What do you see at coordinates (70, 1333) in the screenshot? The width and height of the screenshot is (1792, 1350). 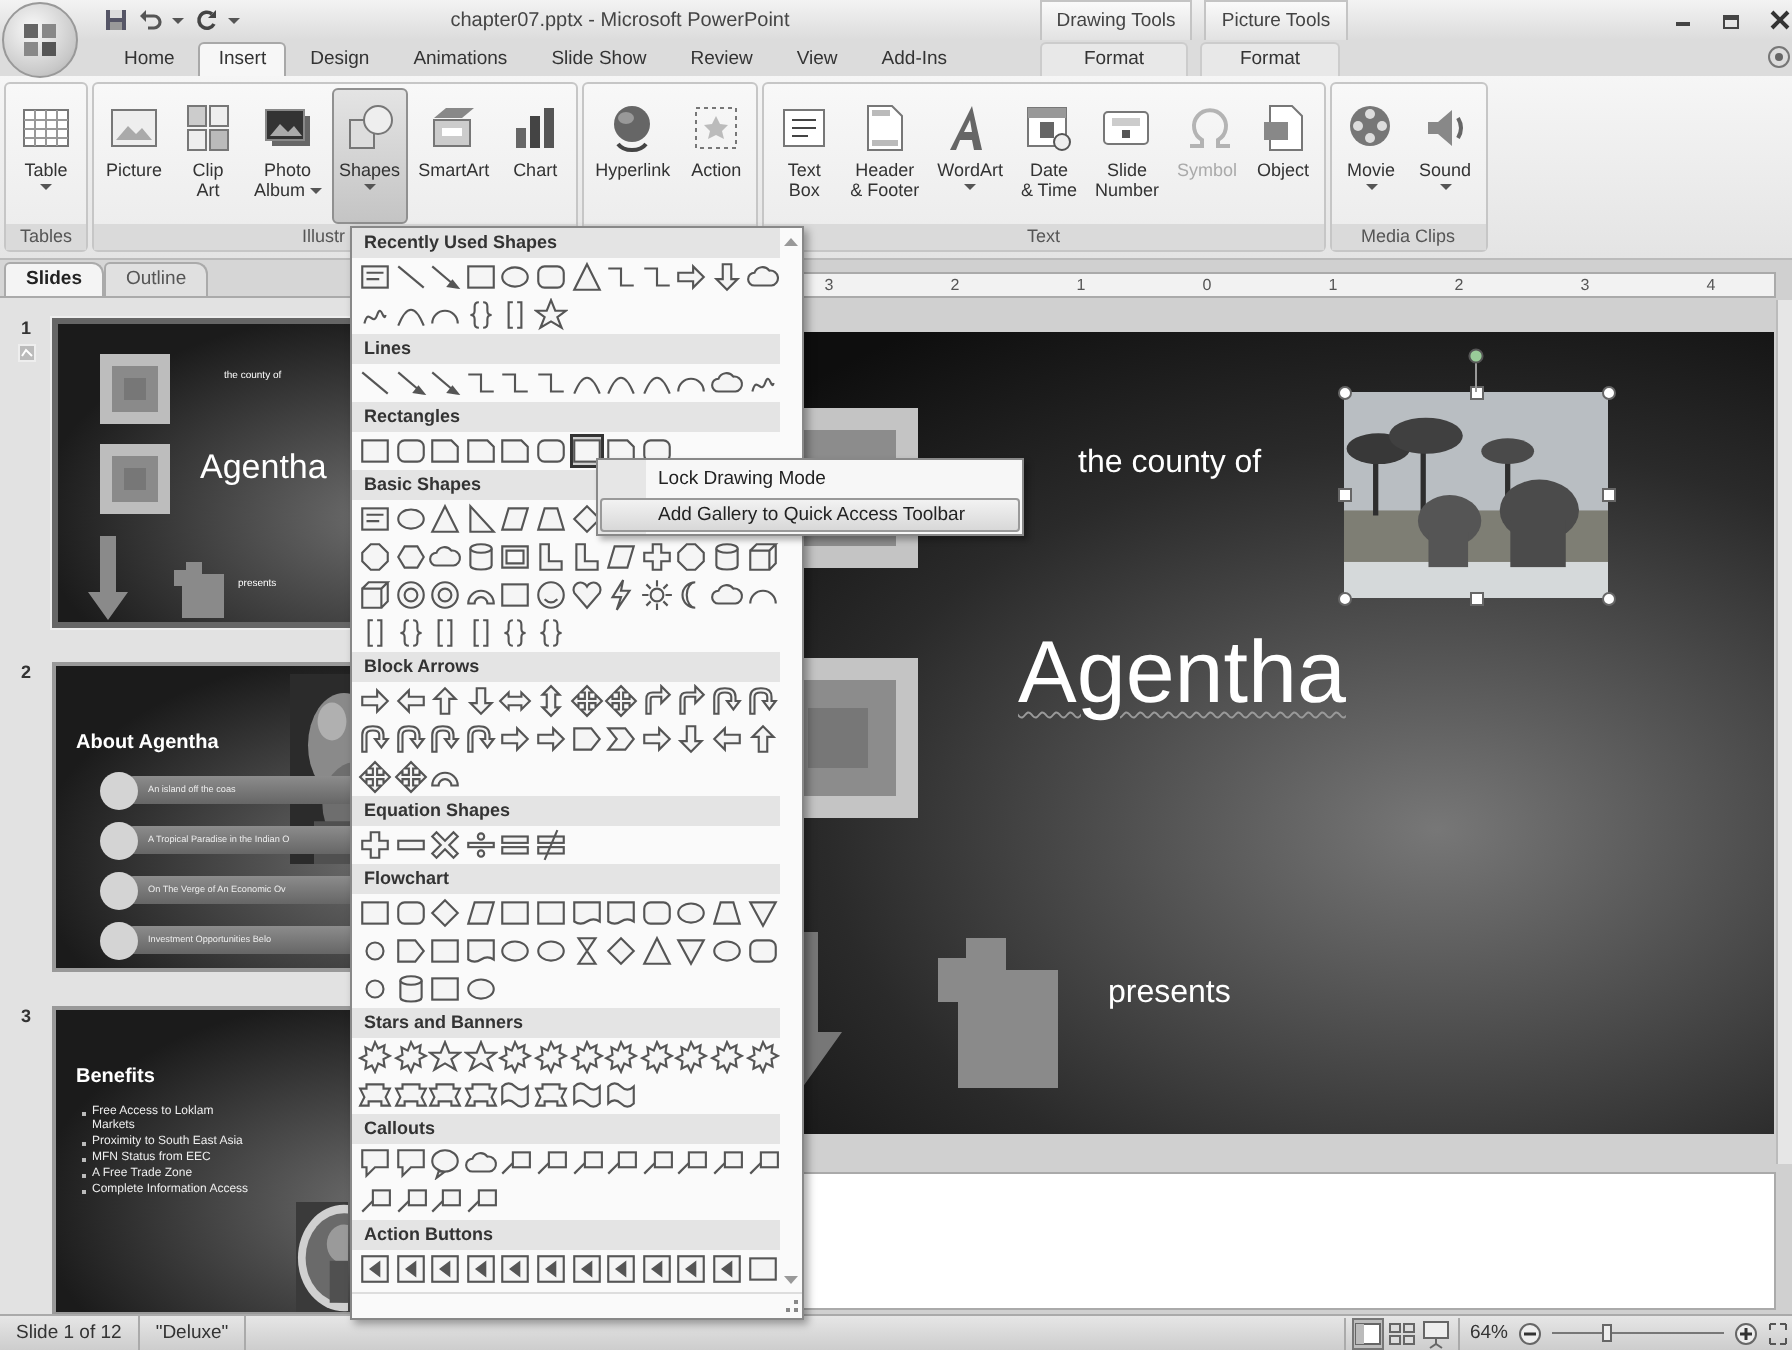 I see `status-text: Slide 1 of 12` at bounding box center [70, 1333].